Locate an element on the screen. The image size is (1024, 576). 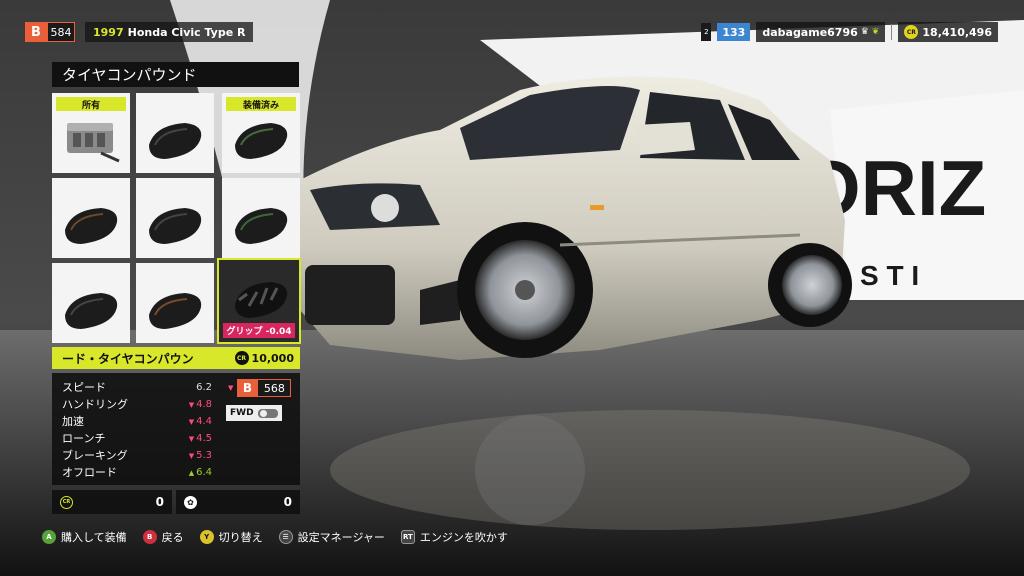
buy-and-equip-prompt: A 購入して装備 is located at coordinates (84, 537).